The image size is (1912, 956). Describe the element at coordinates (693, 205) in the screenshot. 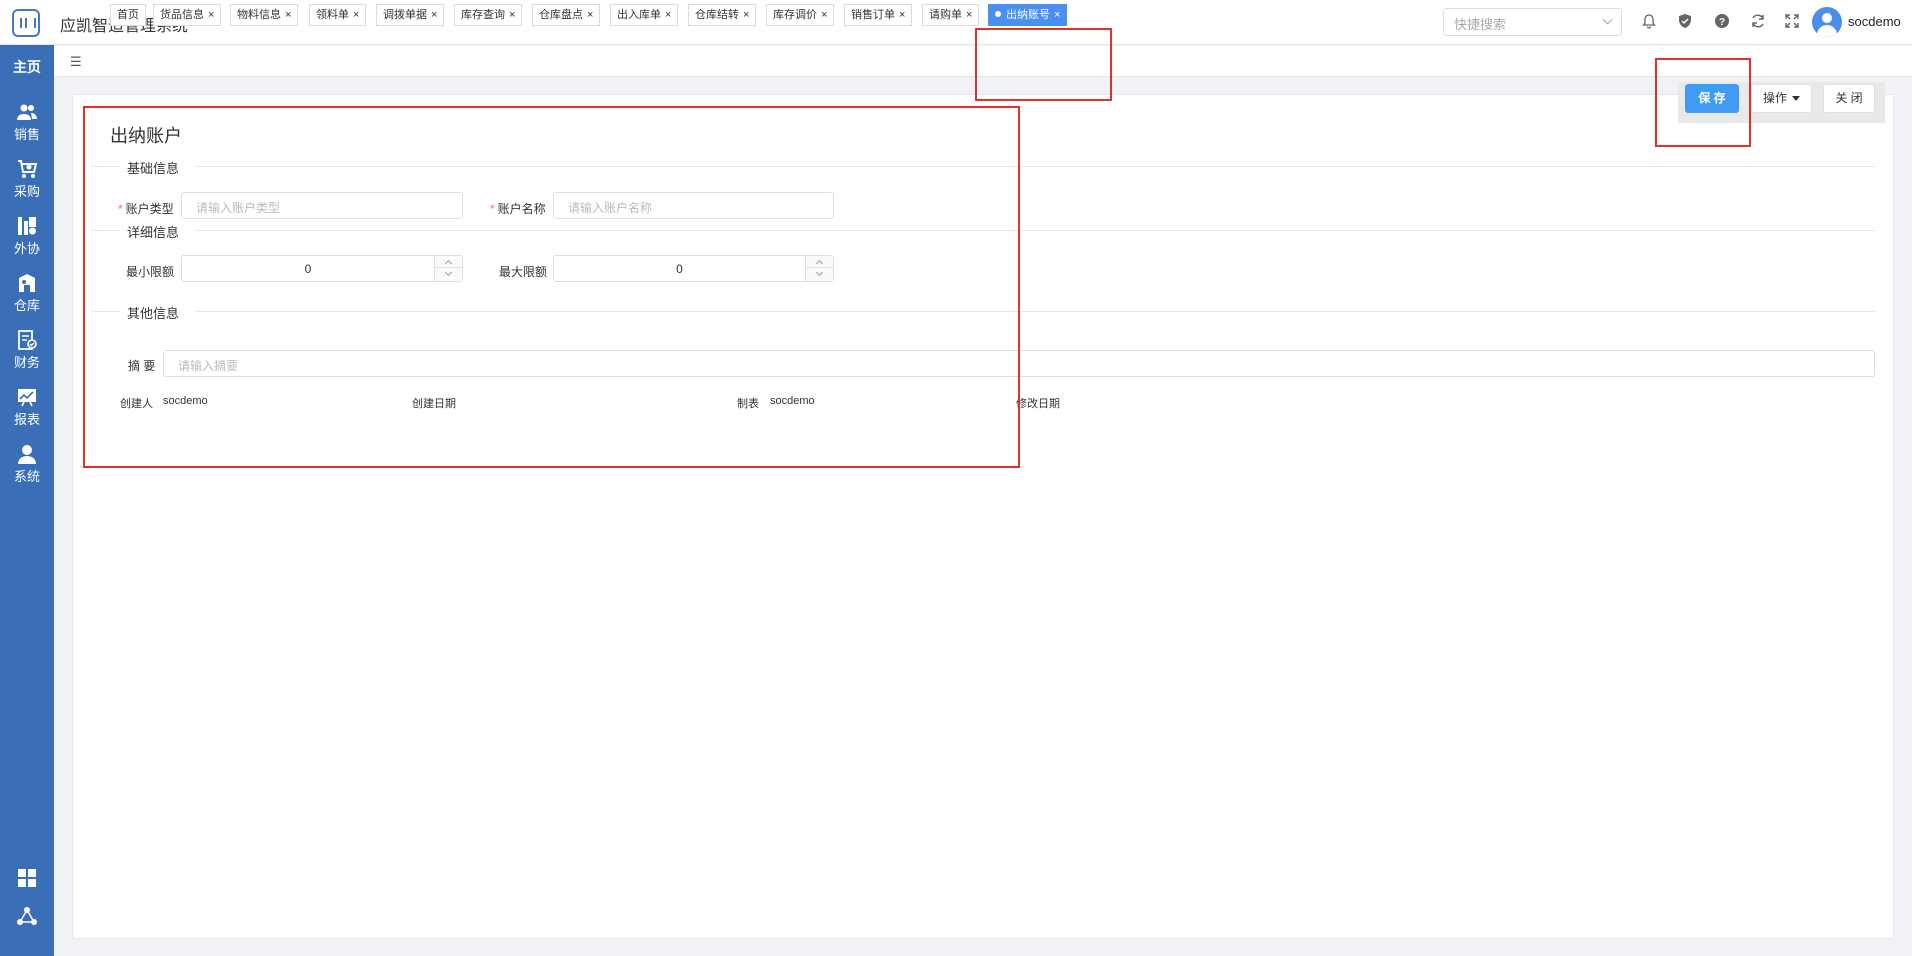

I see `account-name-input: 请输入账户名称` at that location.